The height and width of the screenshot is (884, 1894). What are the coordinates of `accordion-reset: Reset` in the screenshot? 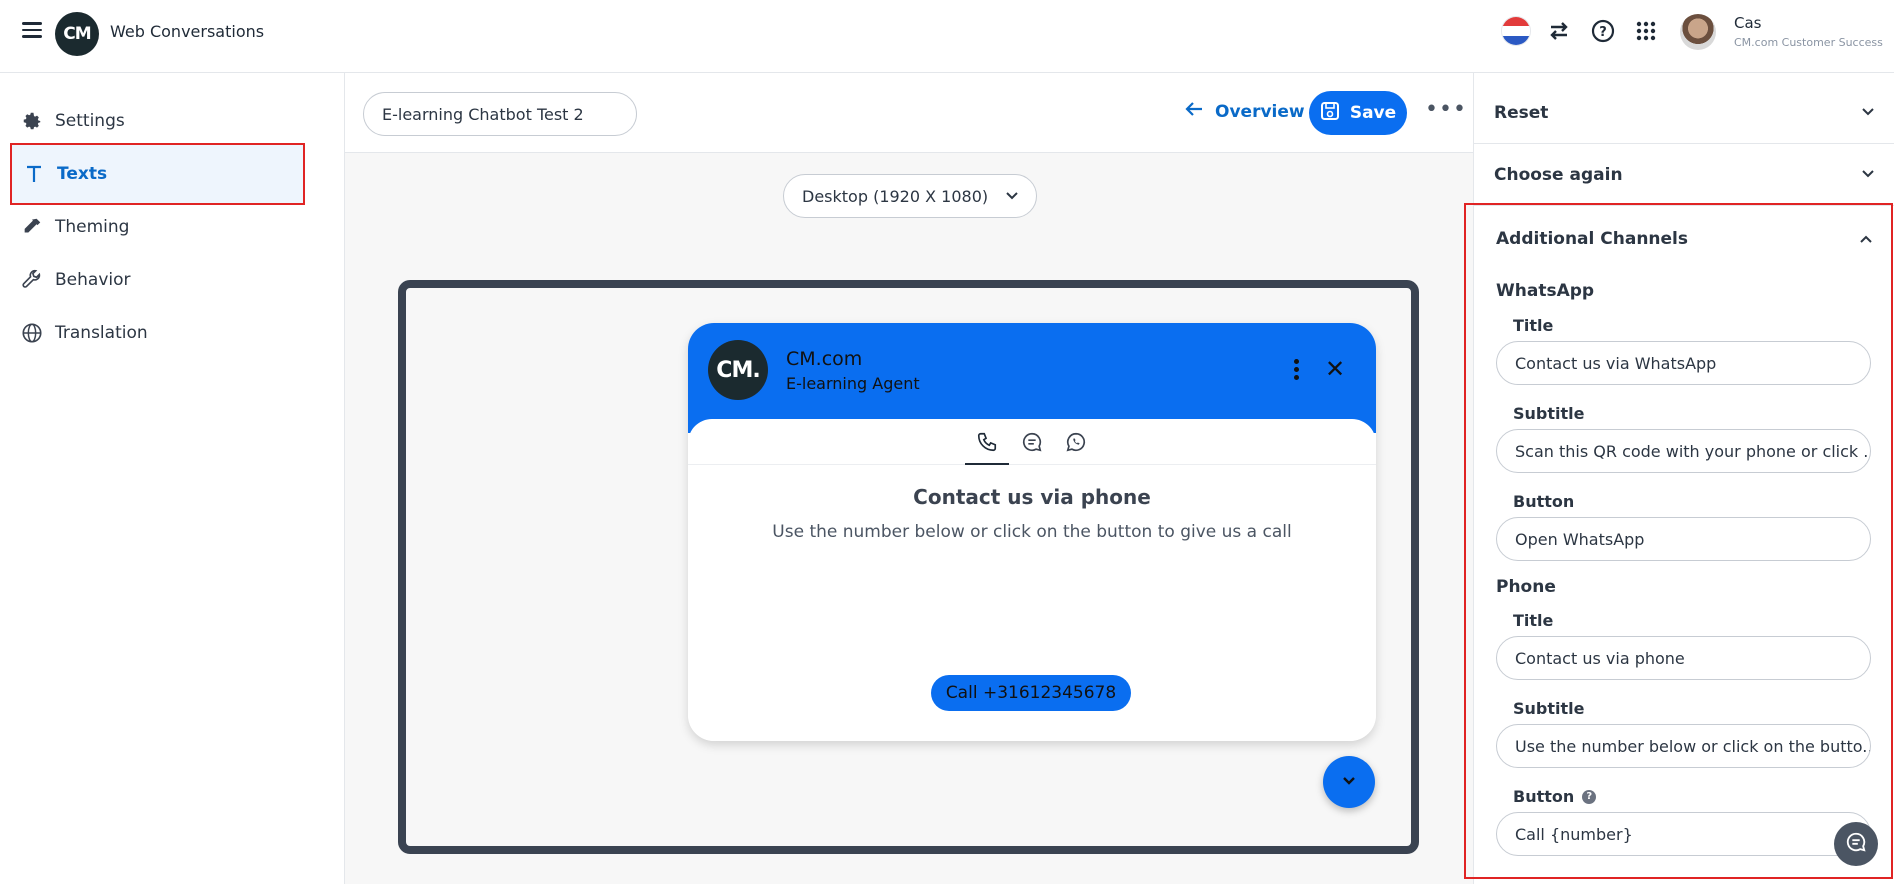 It's located at (1684, 113).